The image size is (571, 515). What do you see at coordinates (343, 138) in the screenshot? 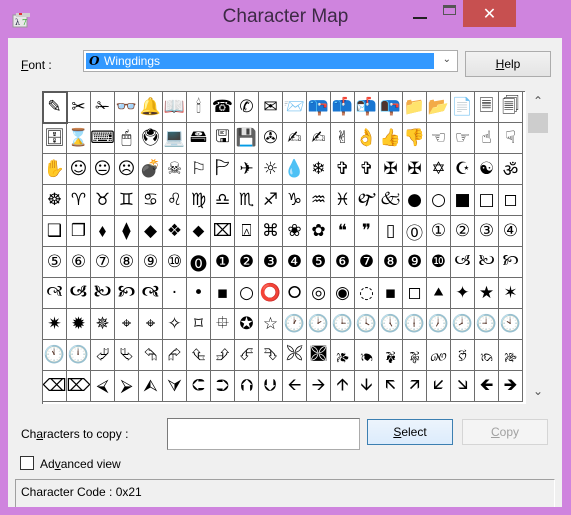
I see `character-cell: ✌` at bounding box center [343, 138].